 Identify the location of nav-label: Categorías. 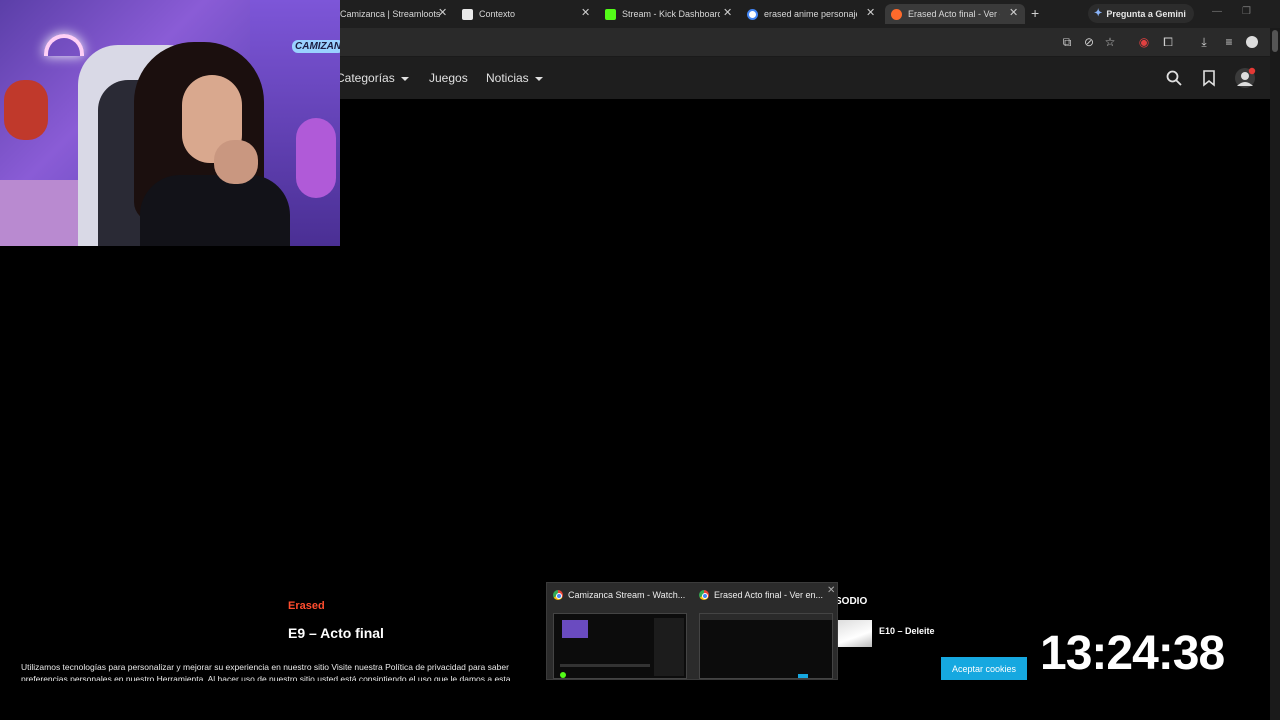
(365, 78).